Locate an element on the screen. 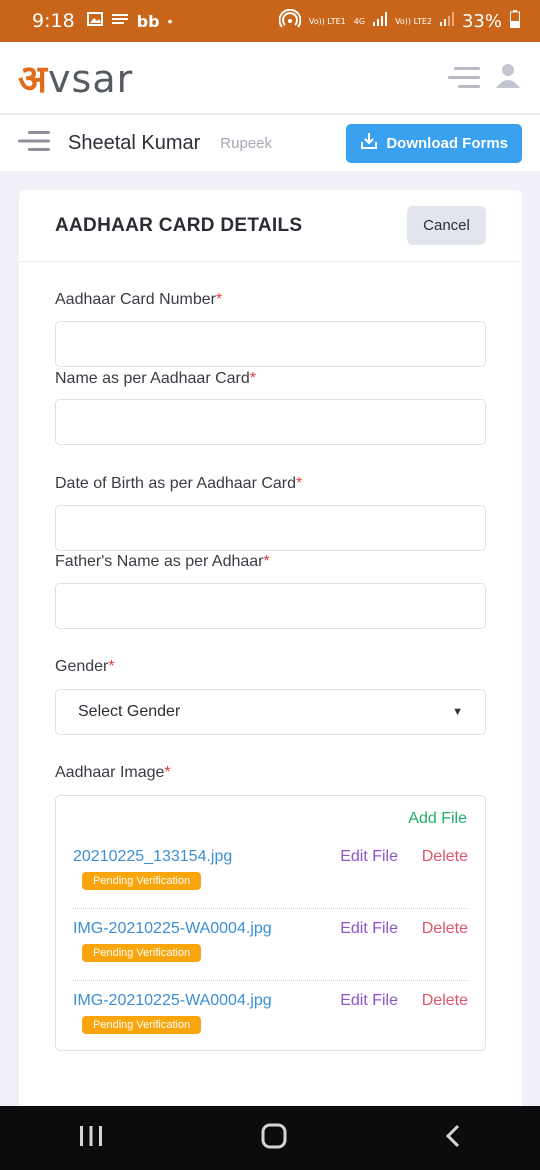 This screenshot has width=540, height=1170. system-navigation-bar is located at coordinates (270, 1138).